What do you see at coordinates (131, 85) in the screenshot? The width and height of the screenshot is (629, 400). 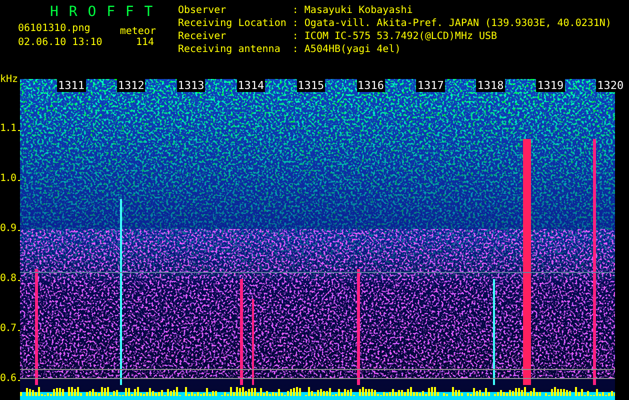 I see `time-label: 1312` at bounding box center [131, 85].